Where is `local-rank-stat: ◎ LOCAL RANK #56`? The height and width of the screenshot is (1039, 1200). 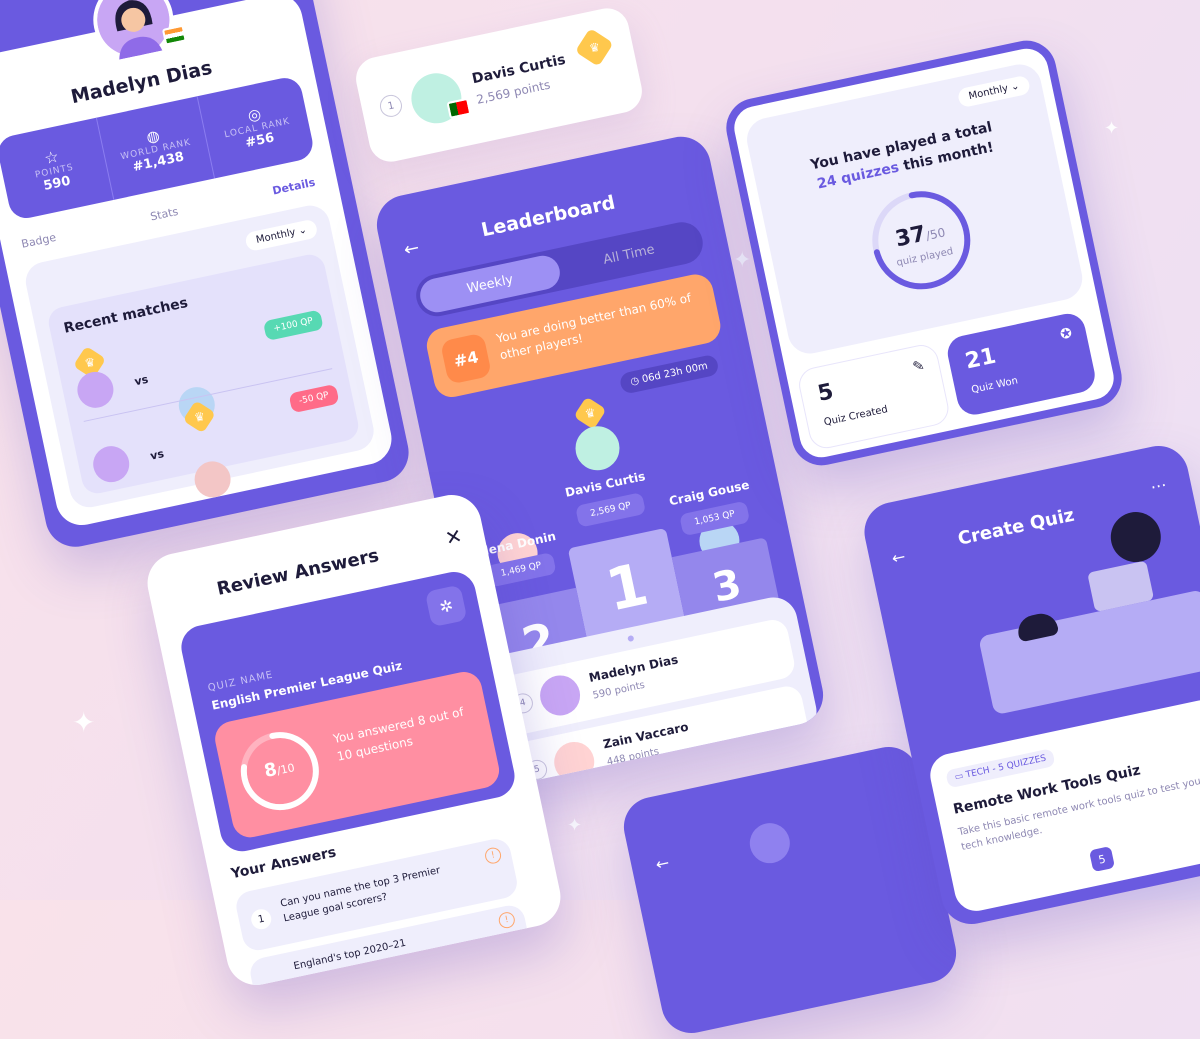 local-rank-stat: ◎ LOCAL RANK #56 is located at coordinates (257, 127).